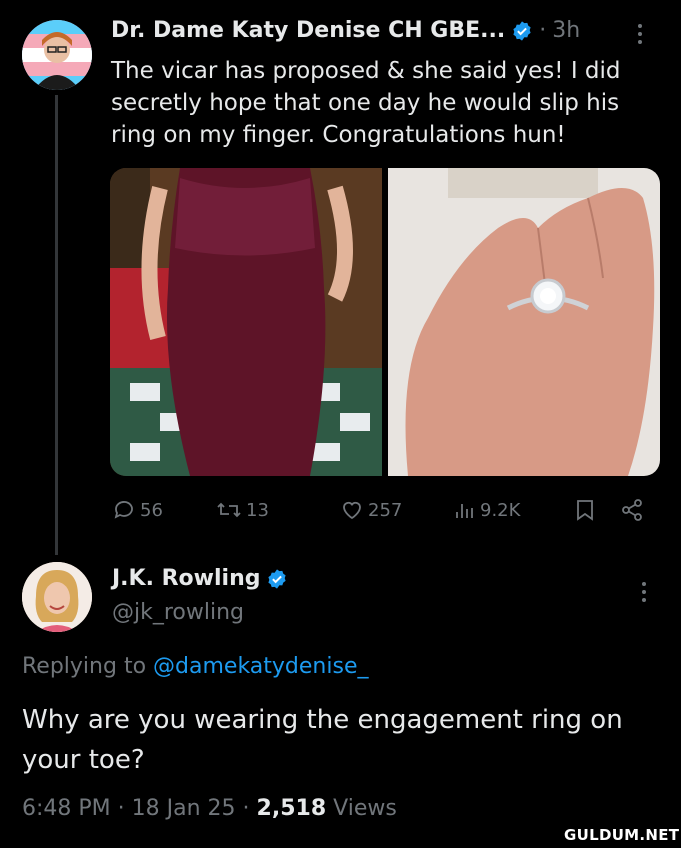  Describe the element at coordinates (365, 808) in the screenshot. I see `views-label: Views` at that location.